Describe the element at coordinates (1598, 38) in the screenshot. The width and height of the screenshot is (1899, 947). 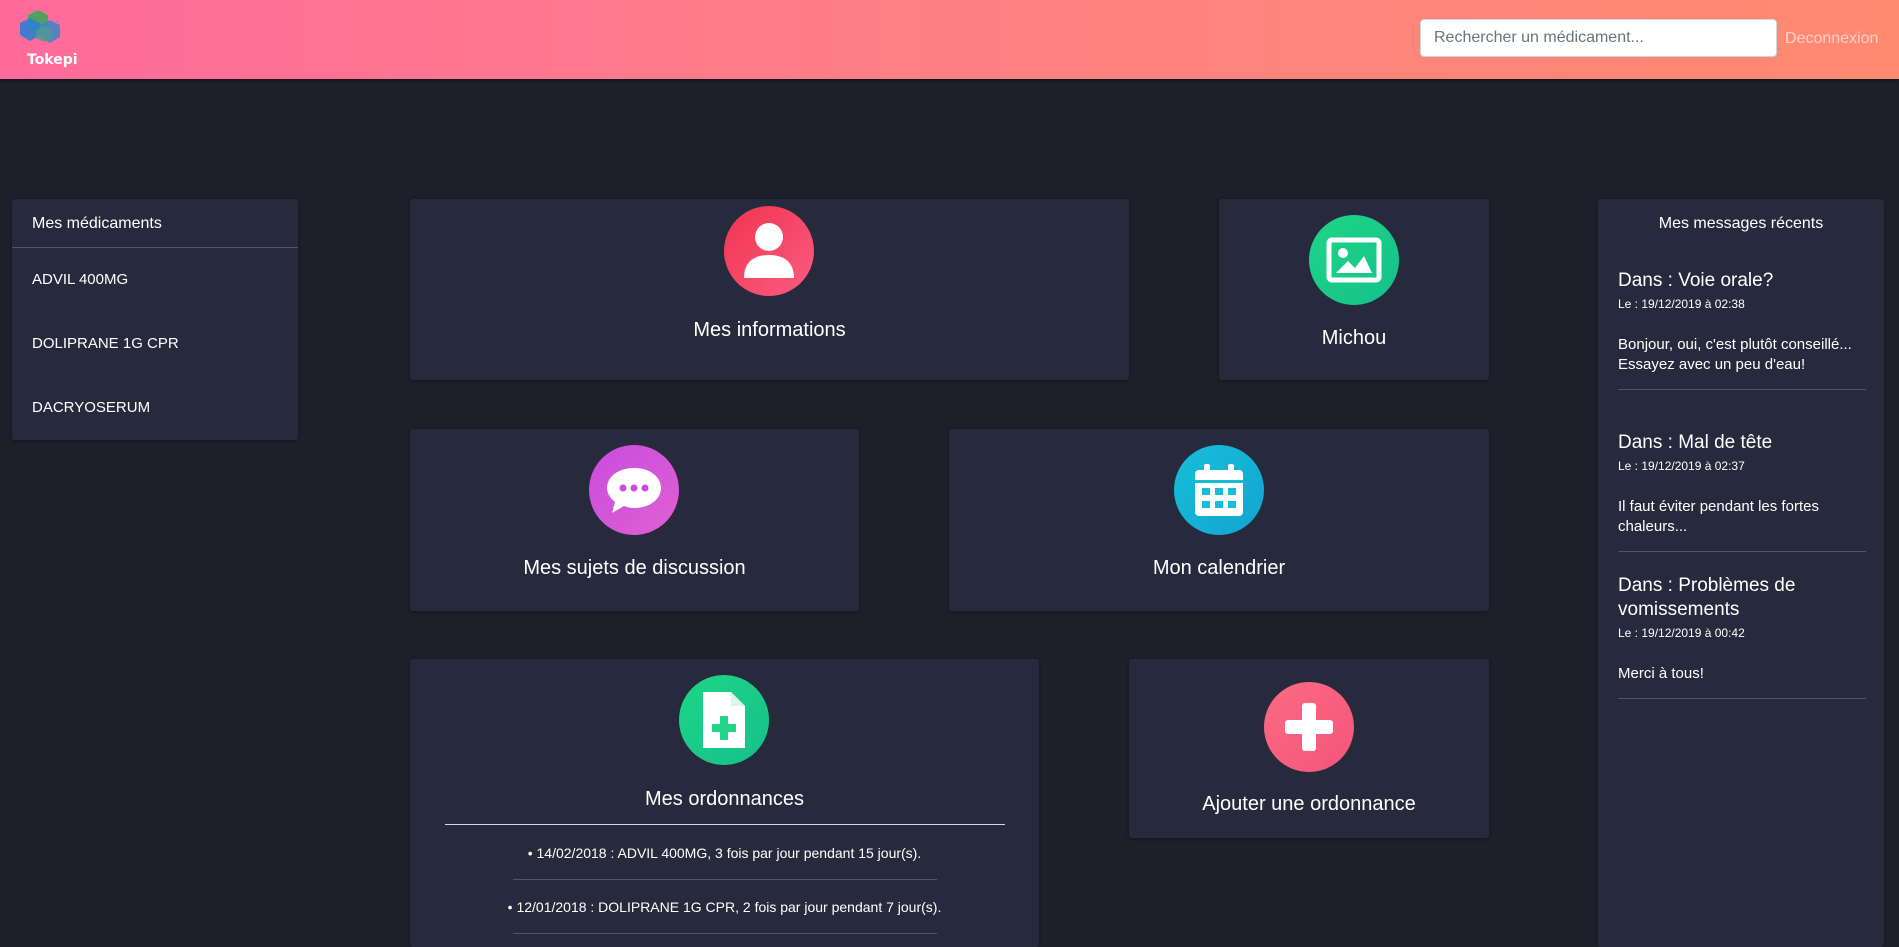
I see `search-input` at that location.